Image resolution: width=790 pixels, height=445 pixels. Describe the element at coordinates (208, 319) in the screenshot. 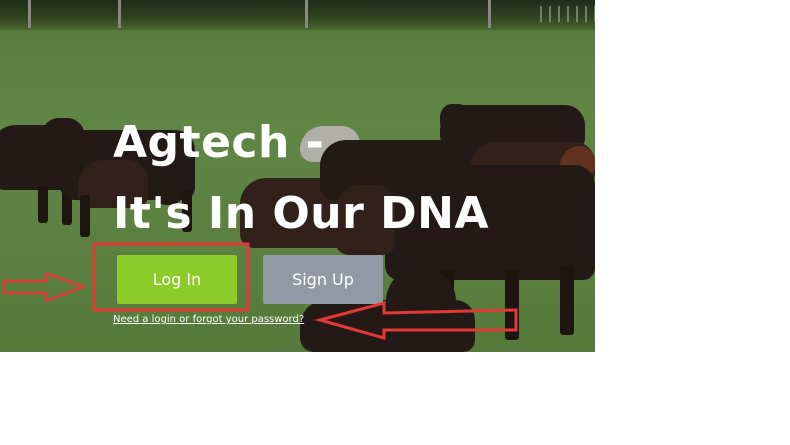

I see `help-link: Need a login or forgot your password?` at that location.